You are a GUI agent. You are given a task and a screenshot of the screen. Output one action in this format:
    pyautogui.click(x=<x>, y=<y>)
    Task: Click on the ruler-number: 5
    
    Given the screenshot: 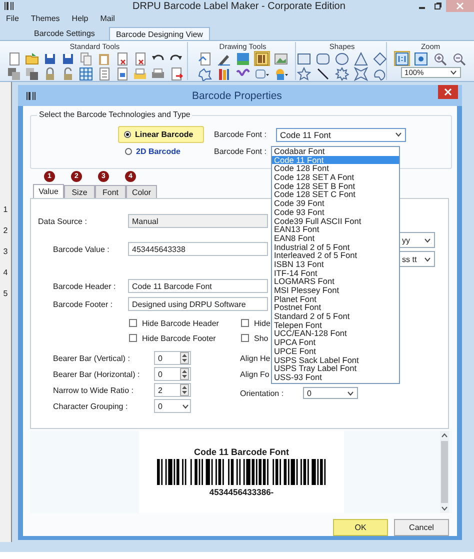 What is the action you would take?
    pyautogui.click(x=5, y=293)
    